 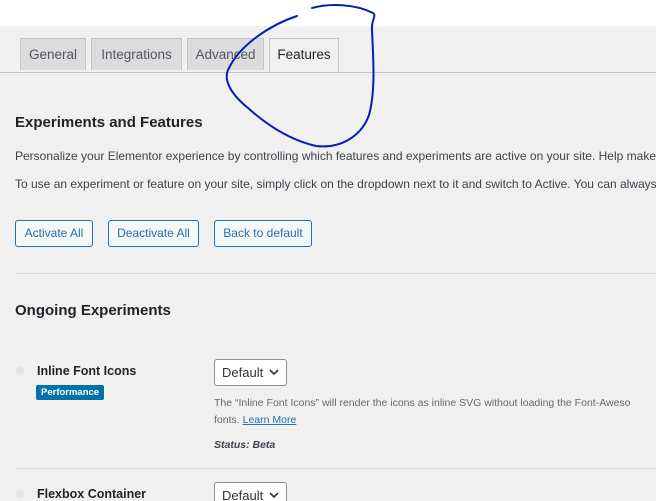 What do you see at coordinates (53, 54) in the screenshot?
I see `tab-general: General` at bounding box center [53, 54].